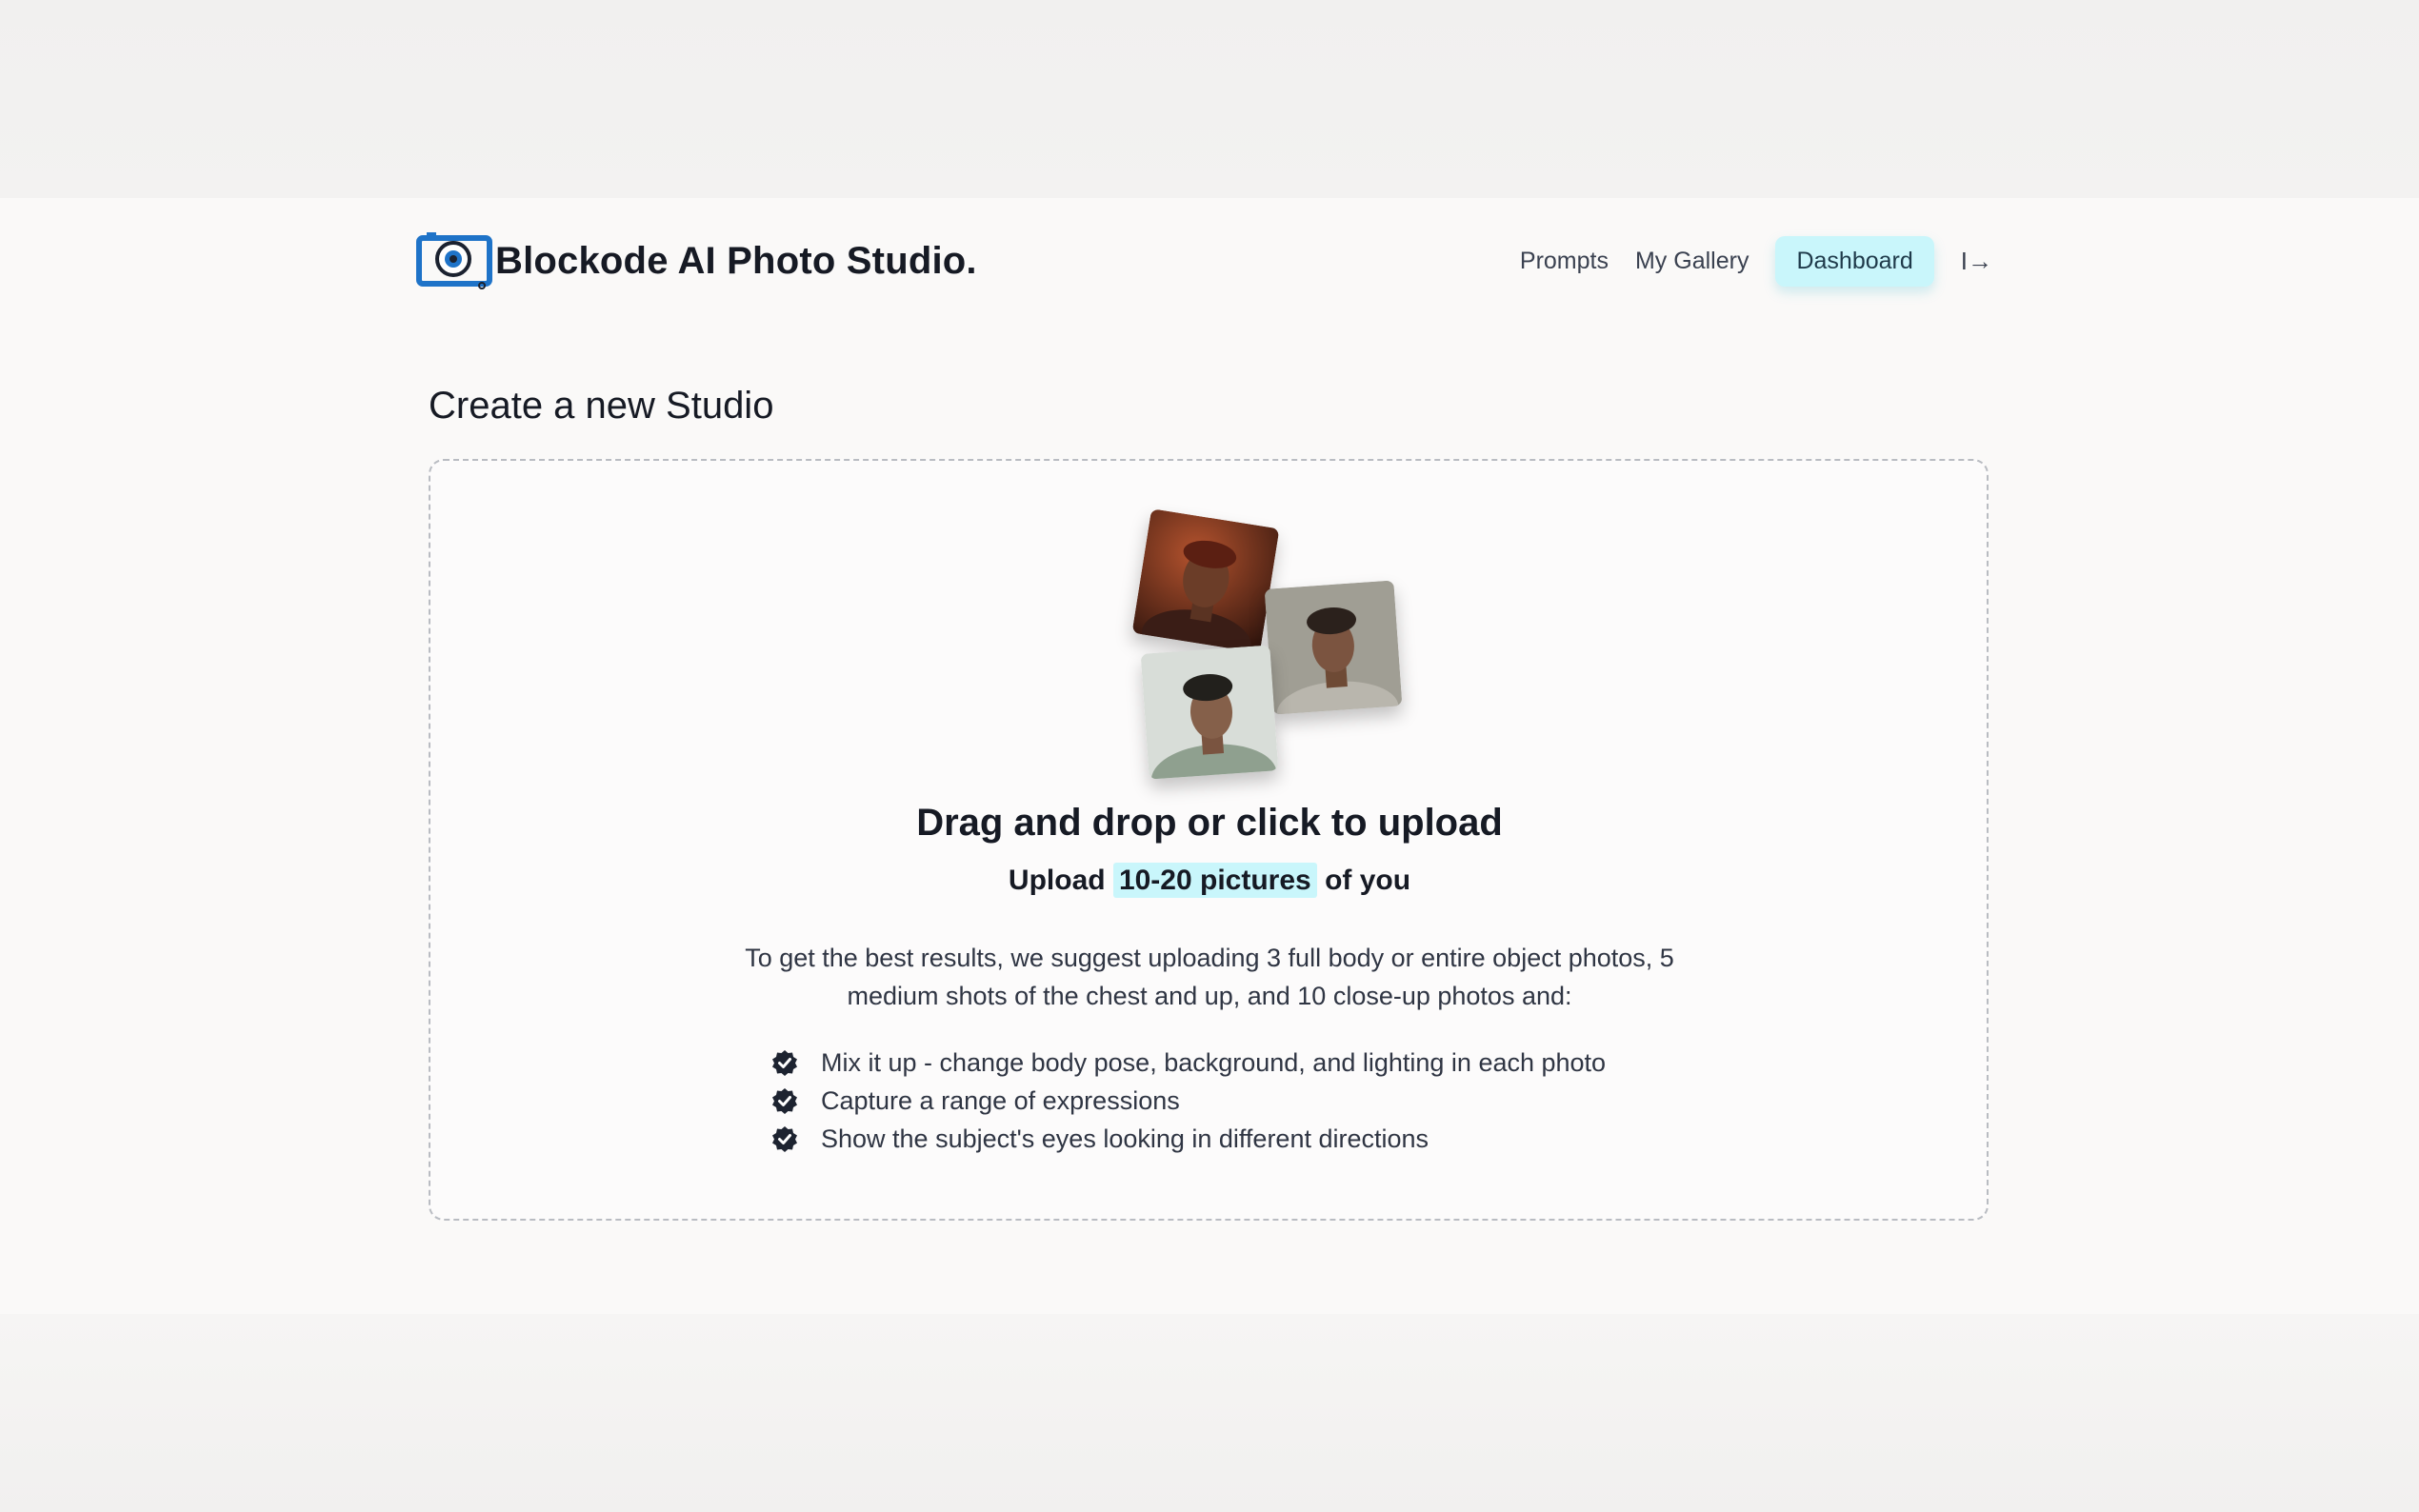 This screenshot has width=2419, height=1512. Describe the element at coordinates (1977, 261) in the screenshot. I see `logout-icon: I→` at that location.